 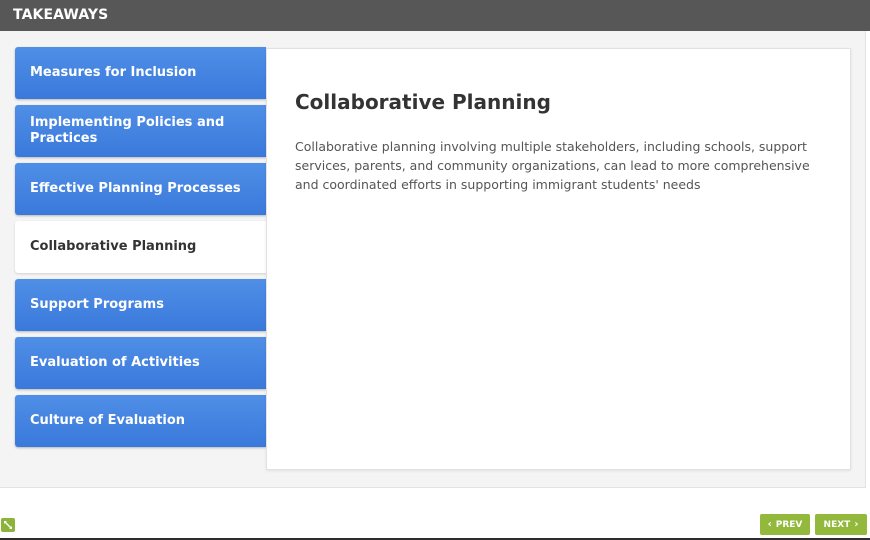 I want to click on tab-label: Measures for Inclusion, so click(x=113, y=72).